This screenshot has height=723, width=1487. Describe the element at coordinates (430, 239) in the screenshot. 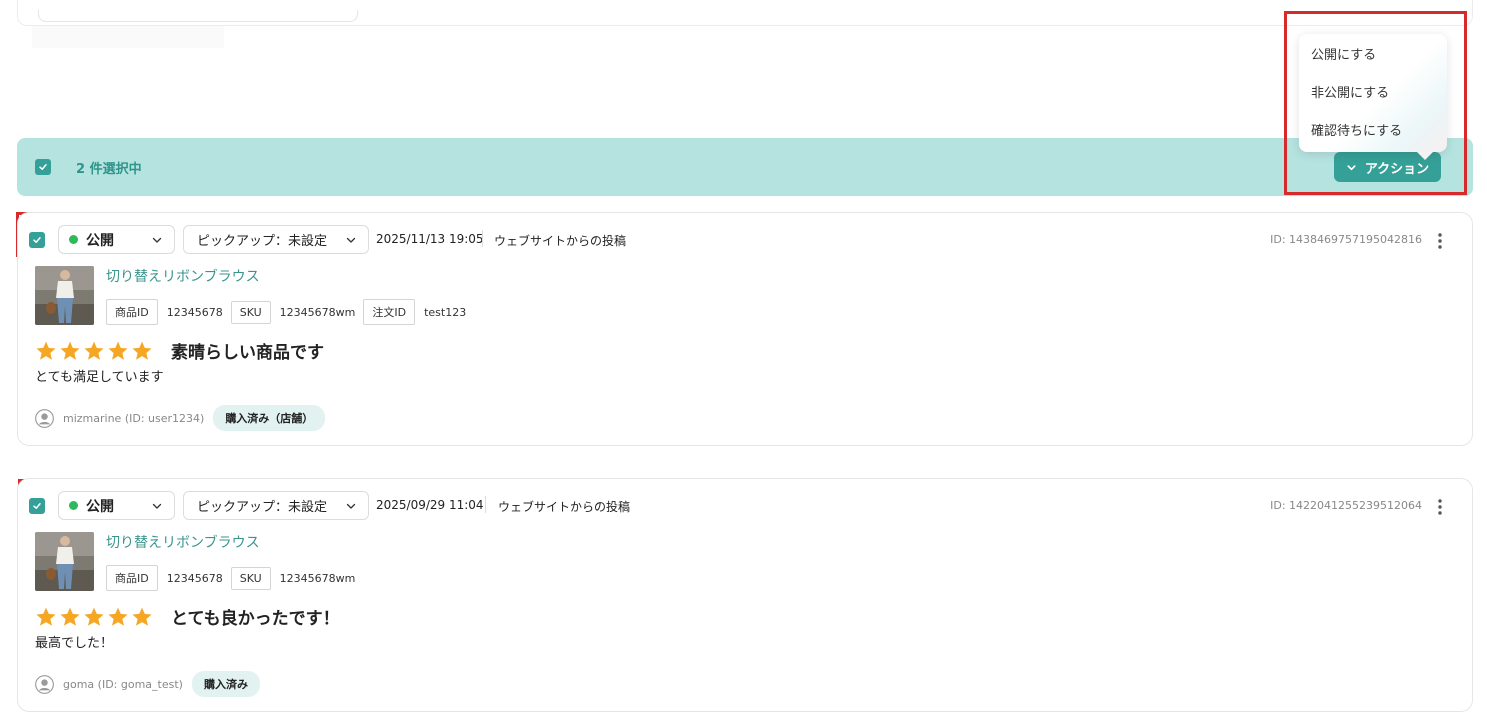

I see `review-datetime: 2025/11/13 19:05` at that location.